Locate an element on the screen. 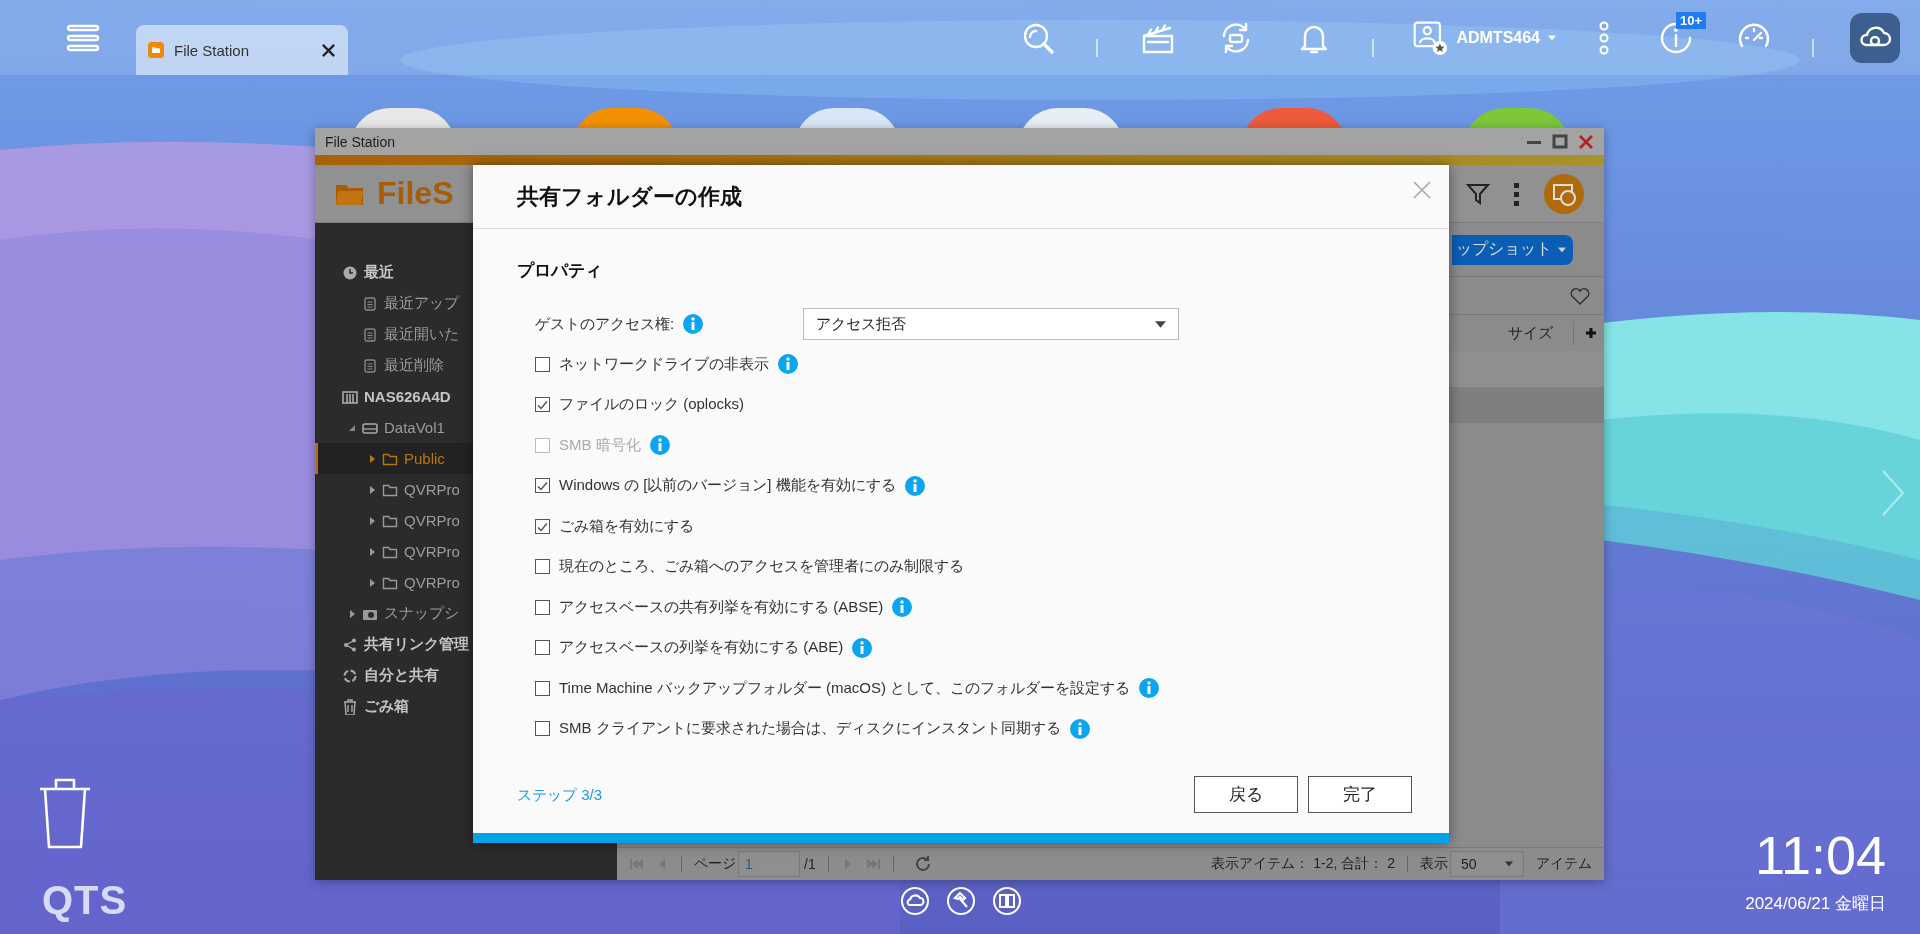 This screenshot has width=1920, height=934. ring-icon is located at coordinates (350, 675).